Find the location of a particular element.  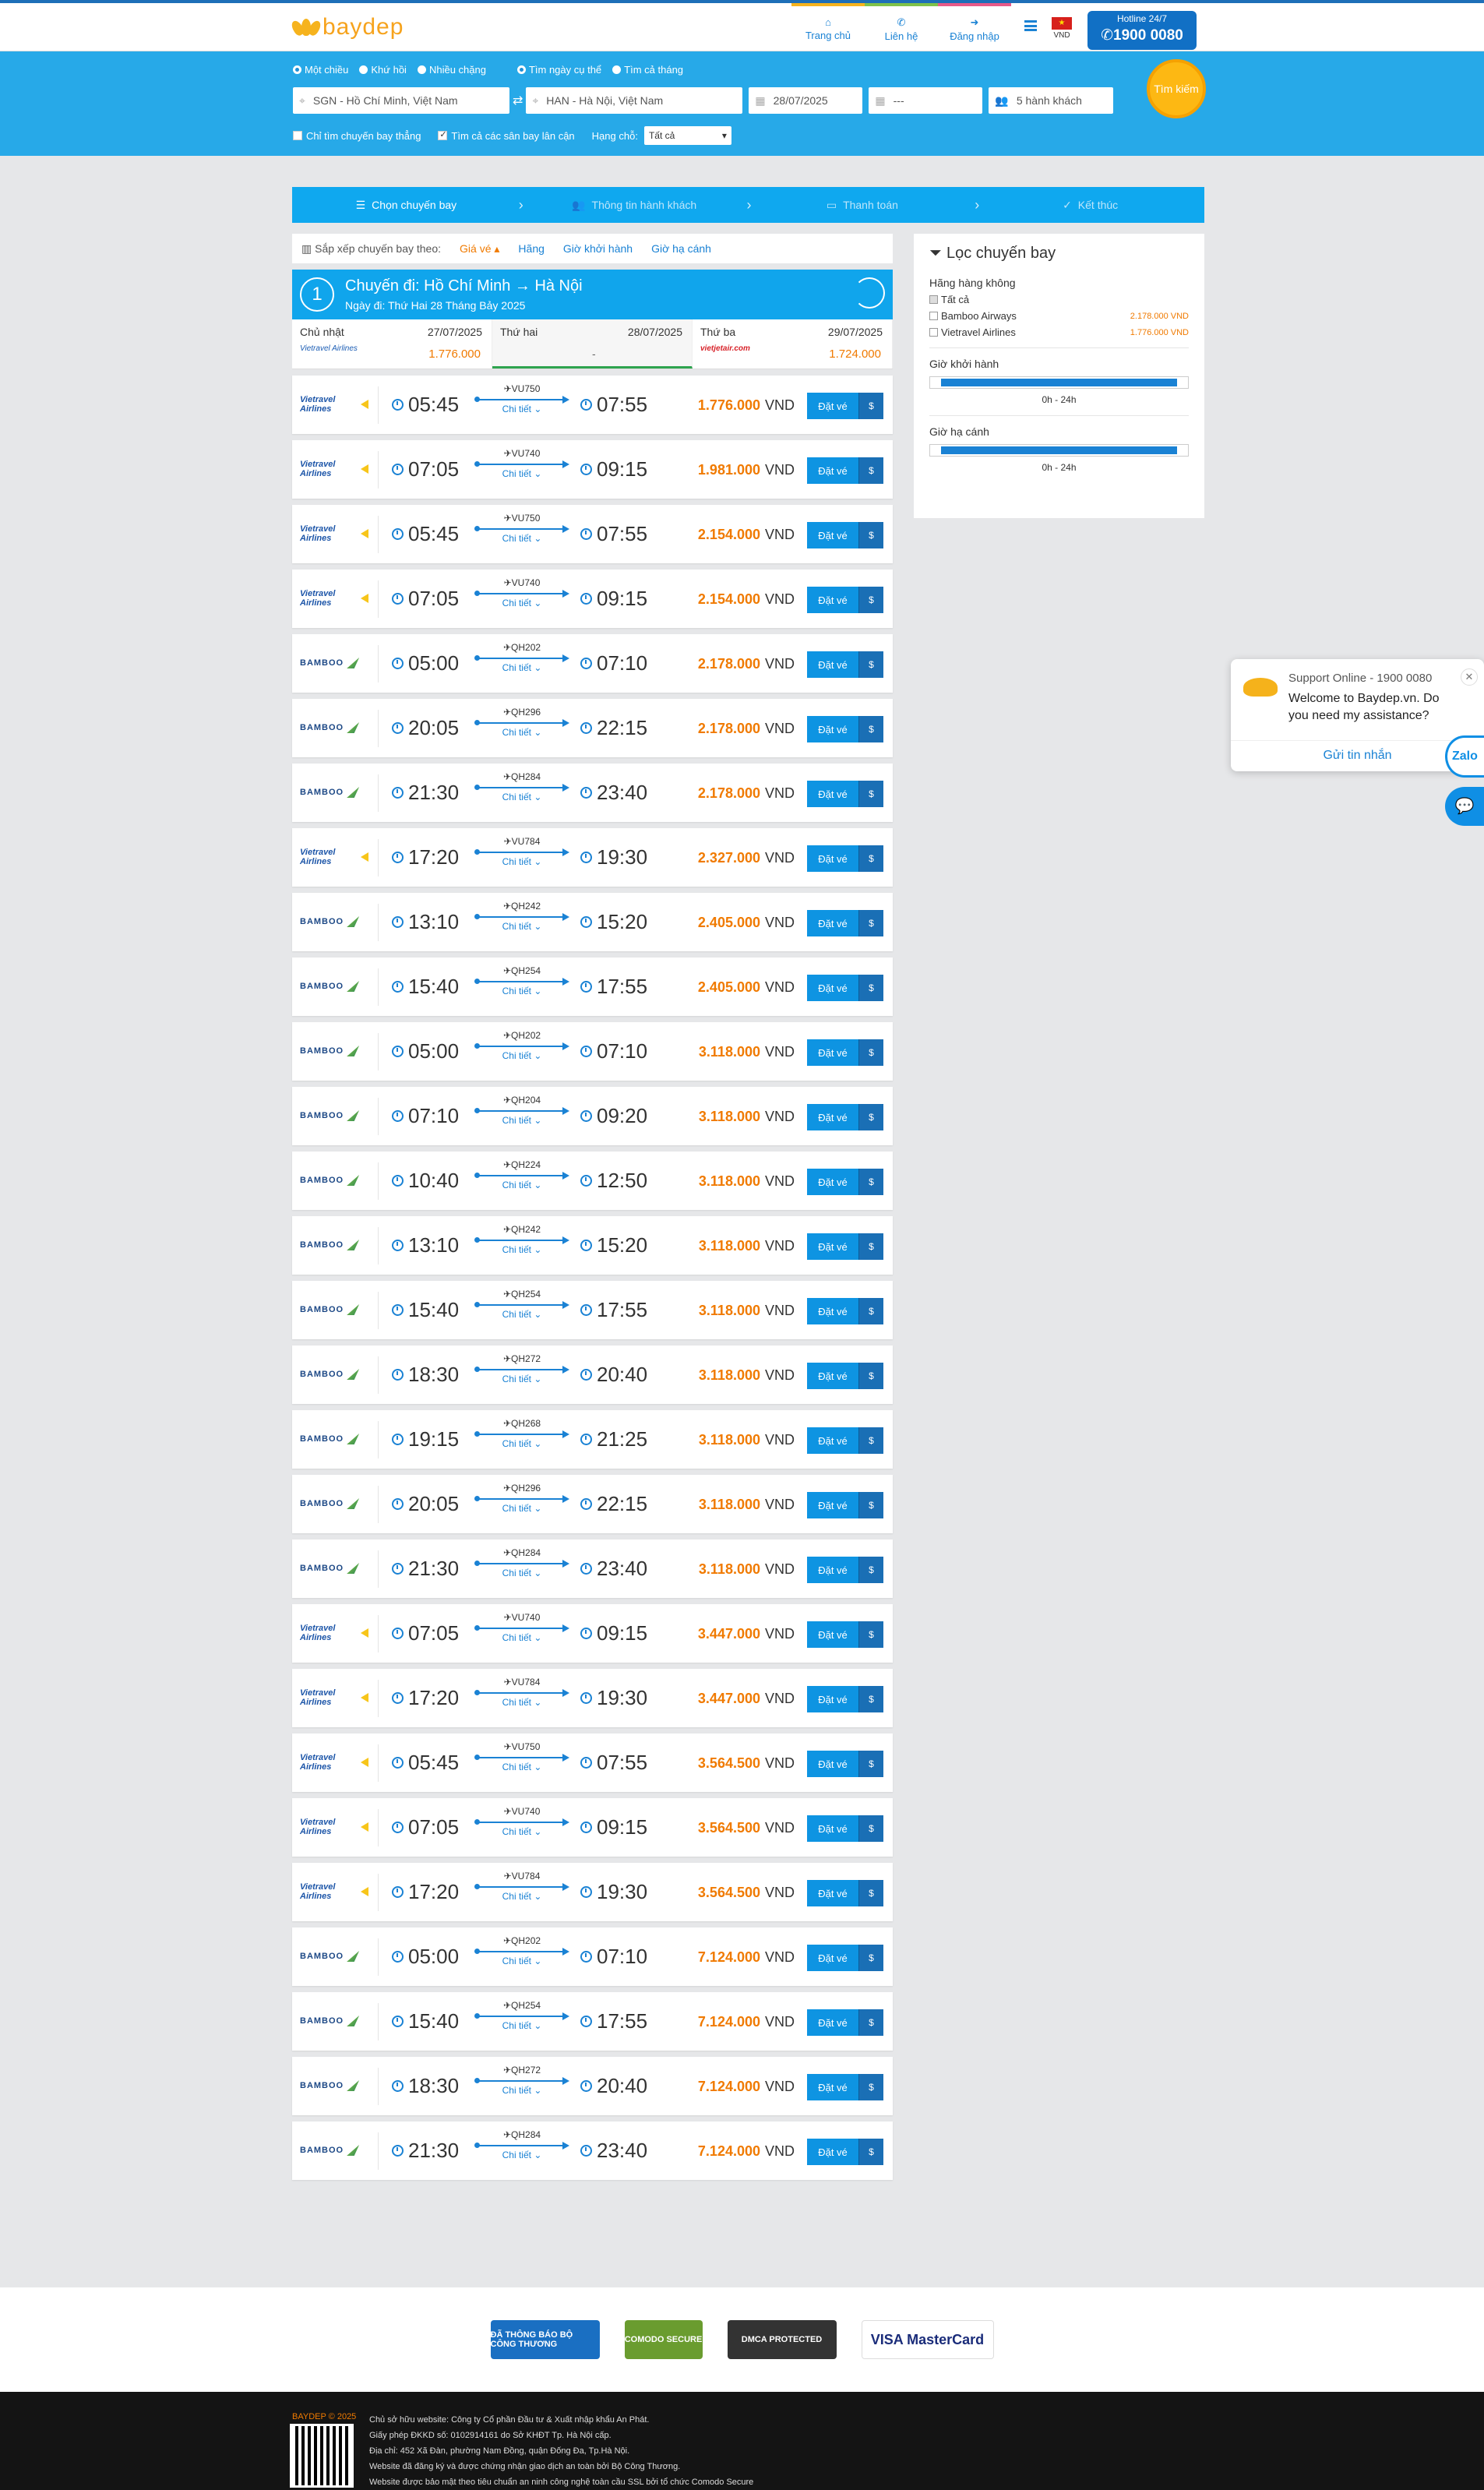

search-button: Tìm kiếm is located at coordinates (1176, 89).